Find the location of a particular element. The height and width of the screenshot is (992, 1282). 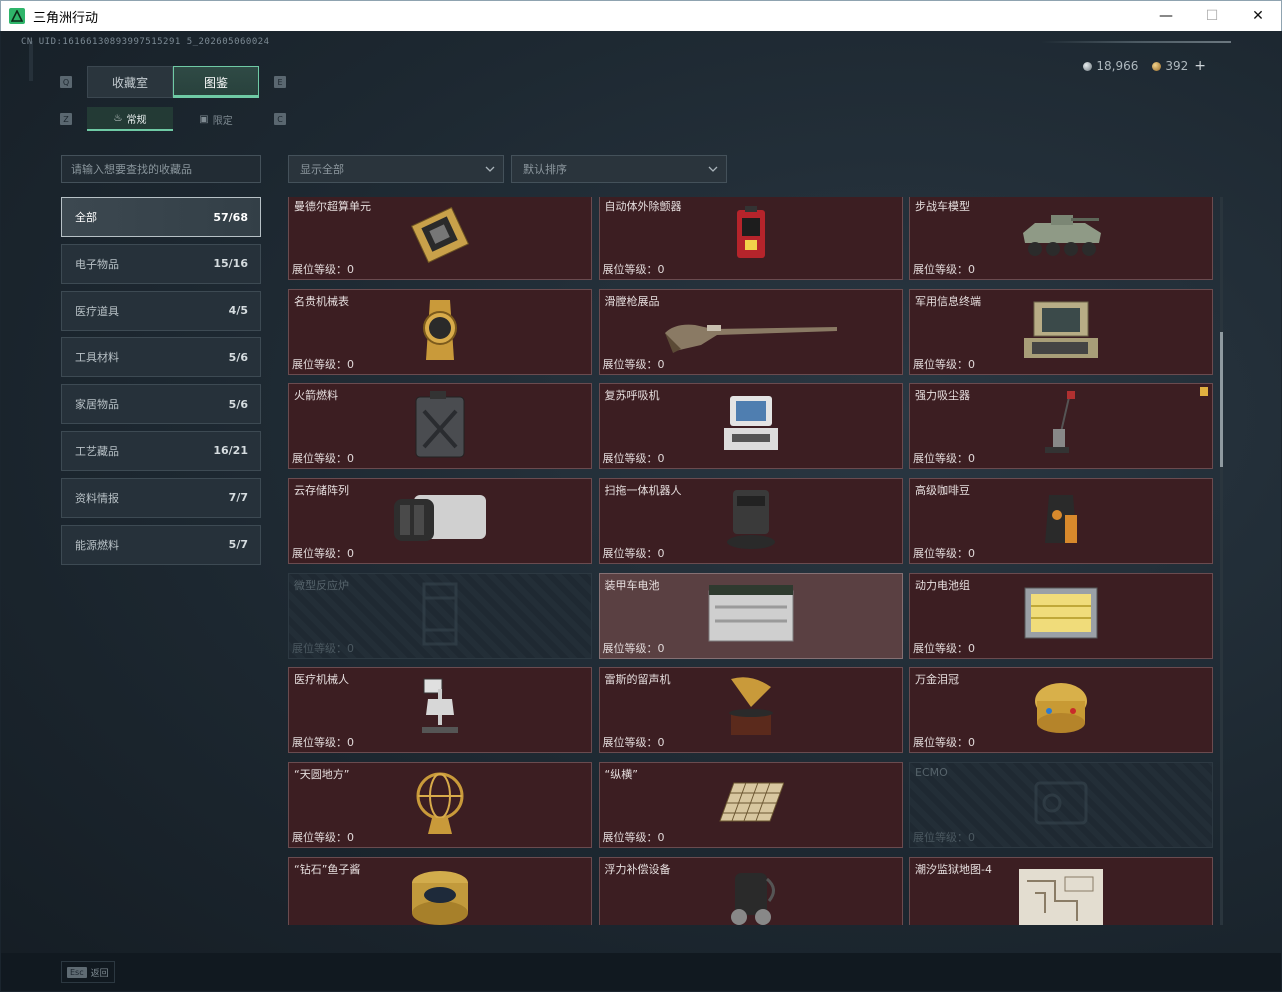

gold-currency: 392 + is located at coordinates (1179, 66).